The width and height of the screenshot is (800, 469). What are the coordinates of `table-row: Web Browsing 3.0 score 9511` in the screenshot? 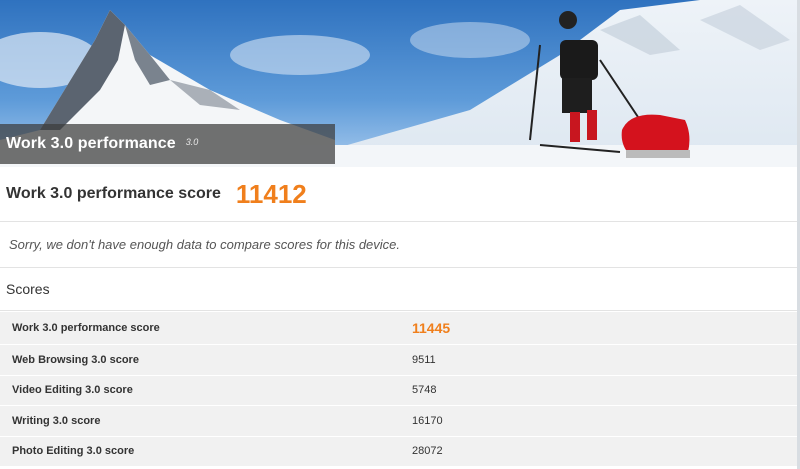 It's located at (398, 360).